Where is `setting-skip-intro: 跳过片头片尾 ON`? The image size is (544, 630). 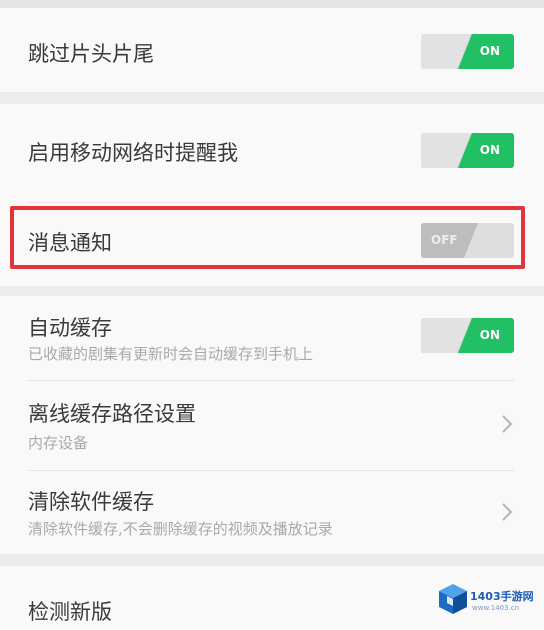
setting-skip-intro: 跳过片头片尾 ON is located at coordinates (272, 50).